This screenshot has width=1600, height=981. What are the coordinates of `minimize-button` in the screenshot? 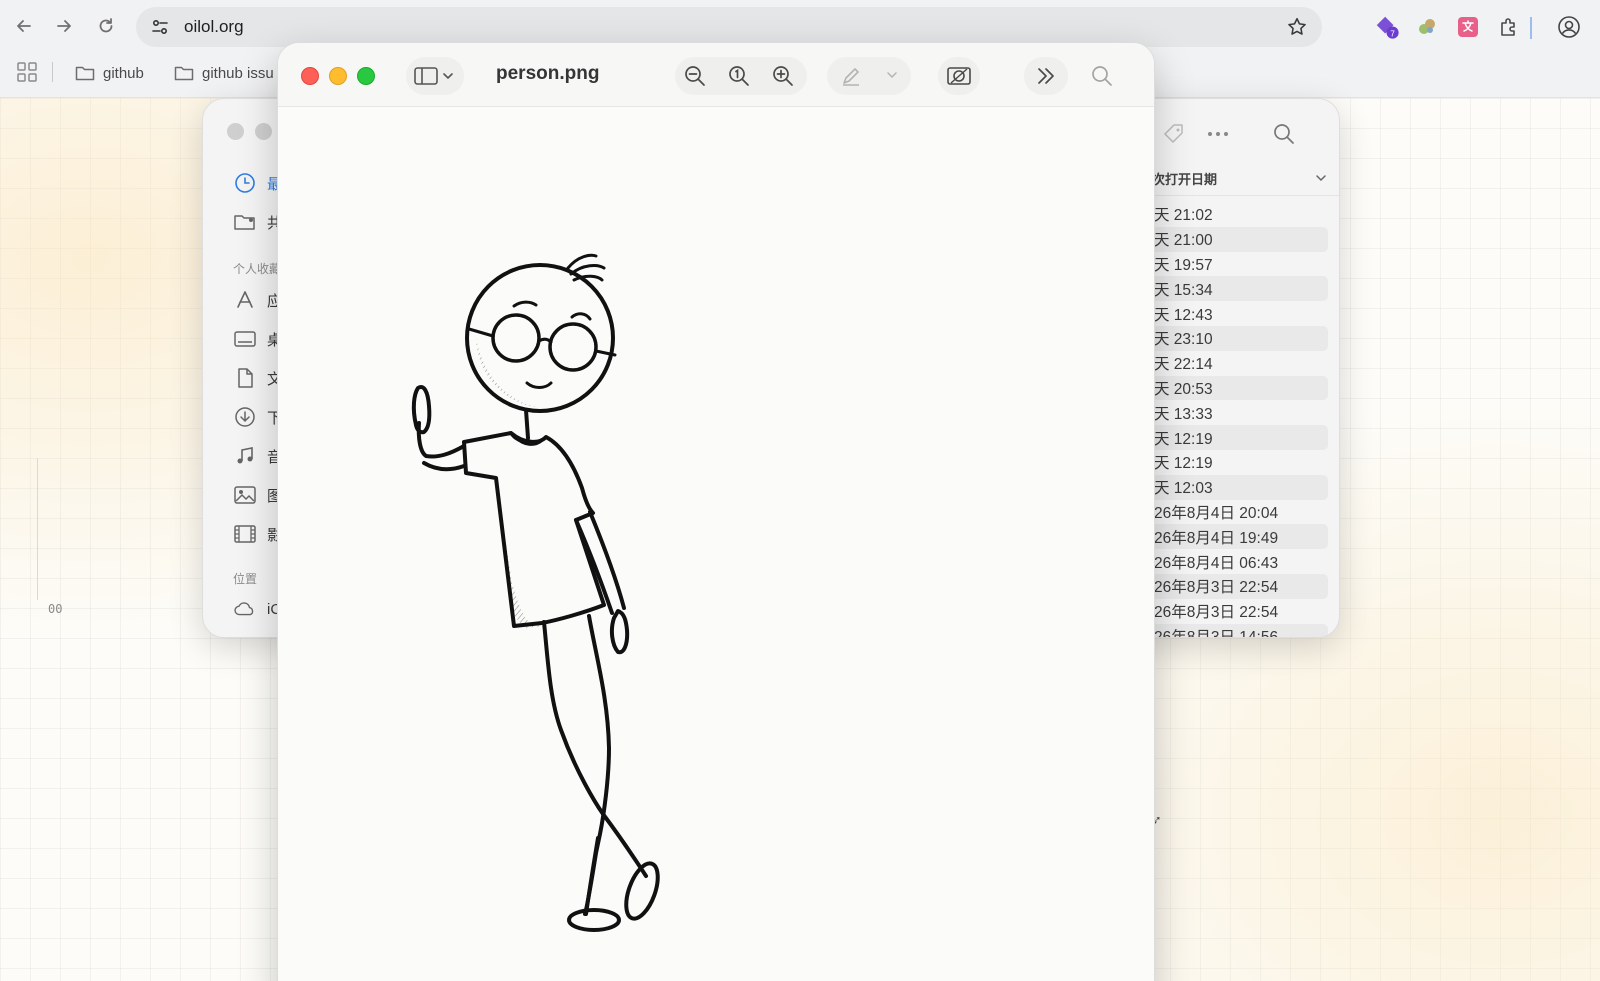 It's located at (338, 76).